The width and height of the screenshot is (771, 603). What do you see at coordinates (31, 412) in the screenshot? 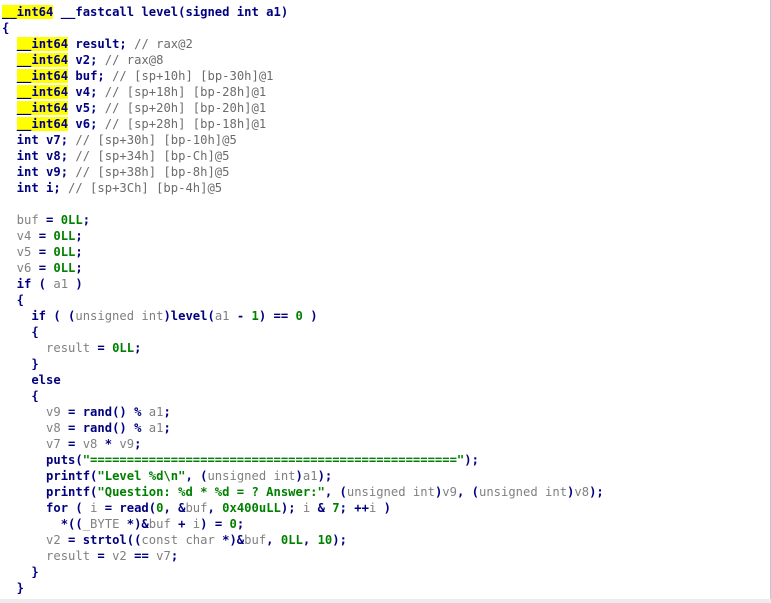
I see `code-token: v9` at bounding box center [31, 412].